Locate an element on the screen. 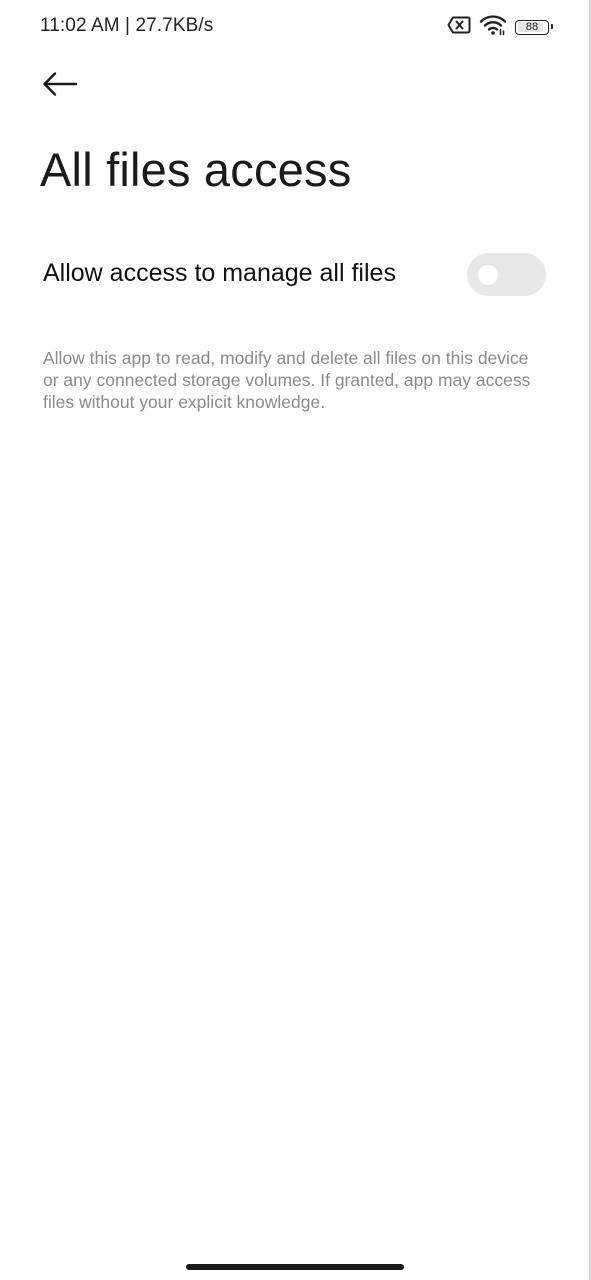  back-arrow-icon is located at coordinates (60, 86).